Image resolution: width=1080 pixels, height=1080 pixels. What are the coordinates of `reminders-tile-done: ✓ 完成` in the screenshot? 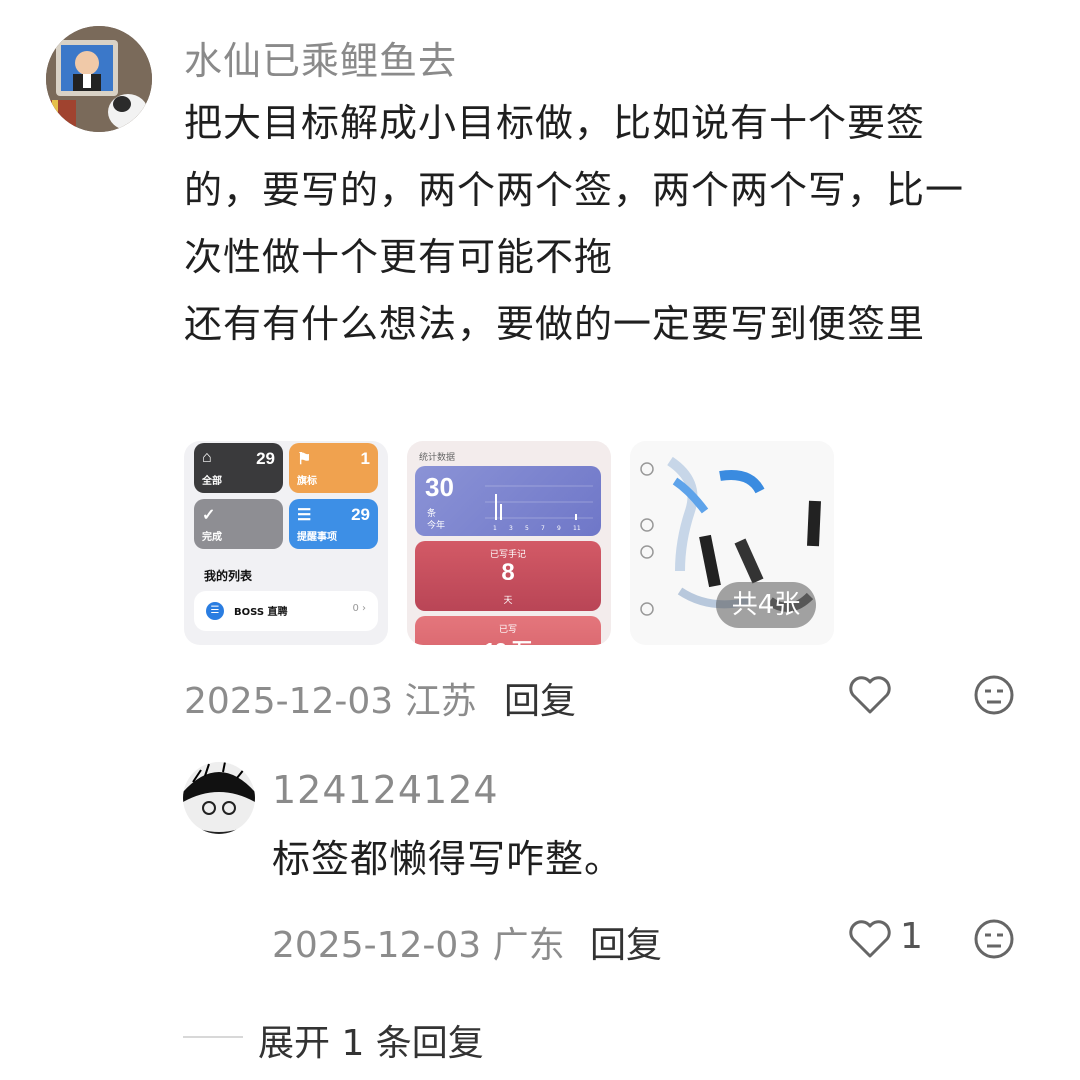 It's located at (238, 524).